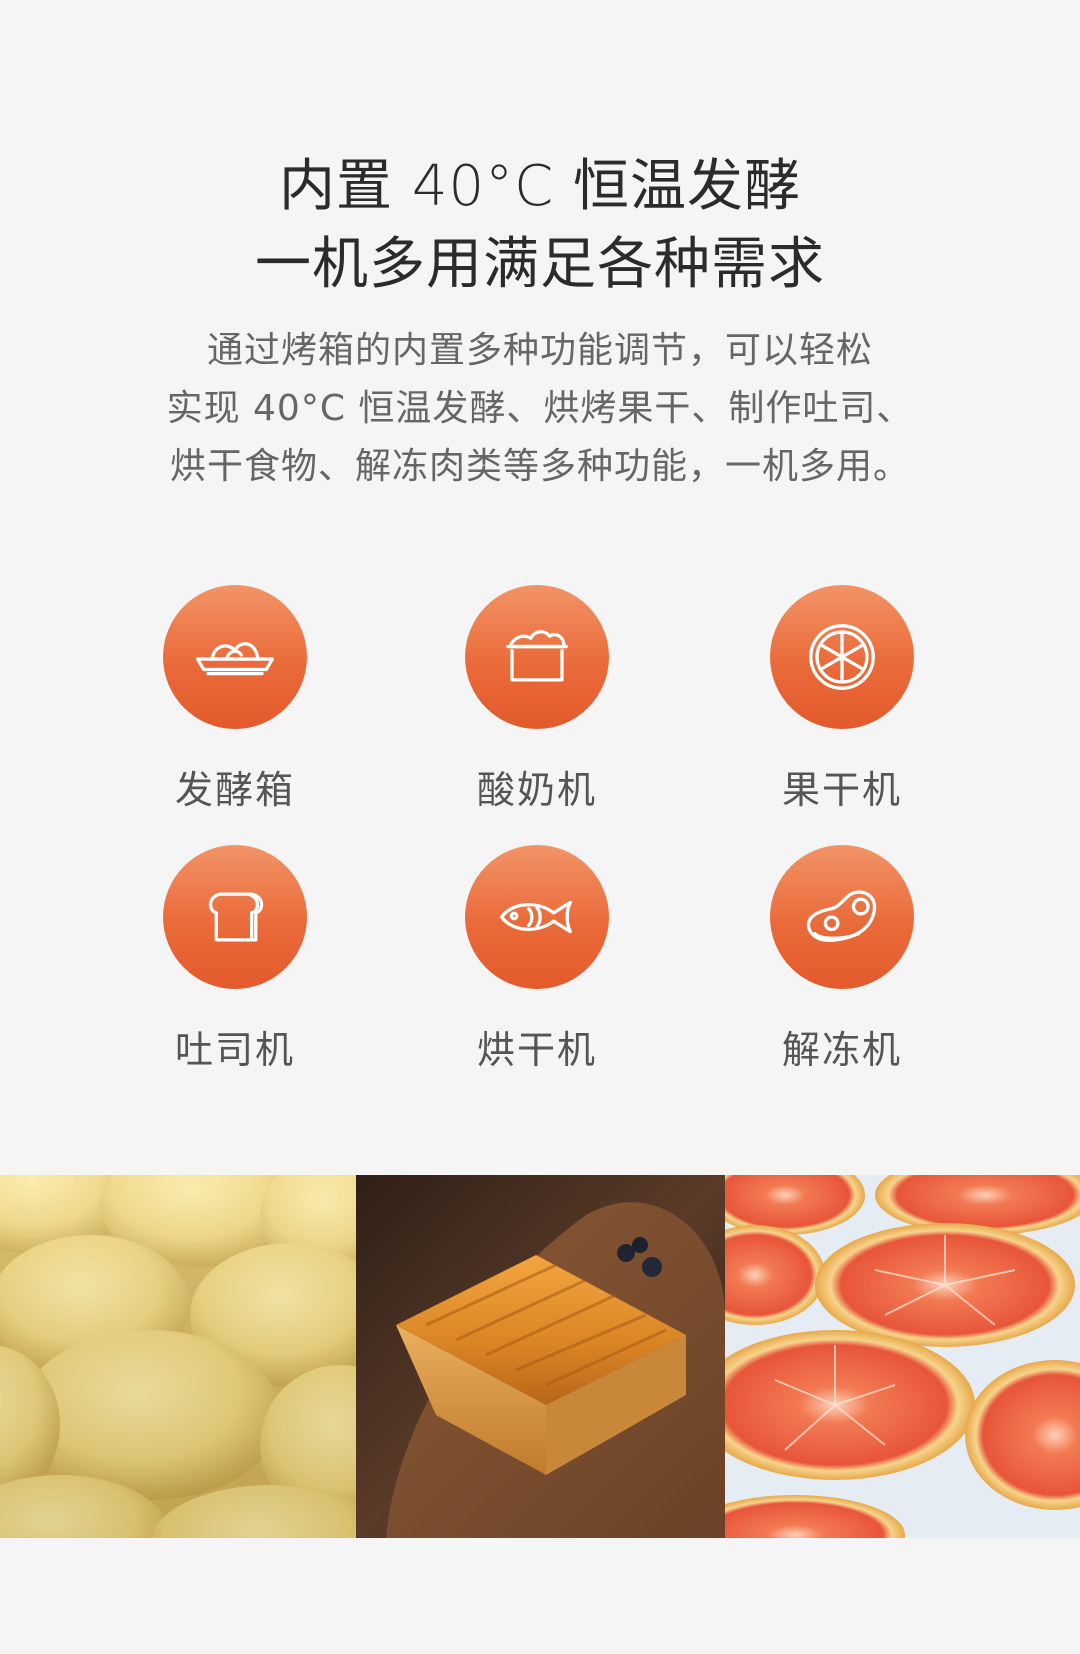  I want to click on headline: 内置 40°C 恒温发酵 一机多用满足各种需求, so click(540, 226).